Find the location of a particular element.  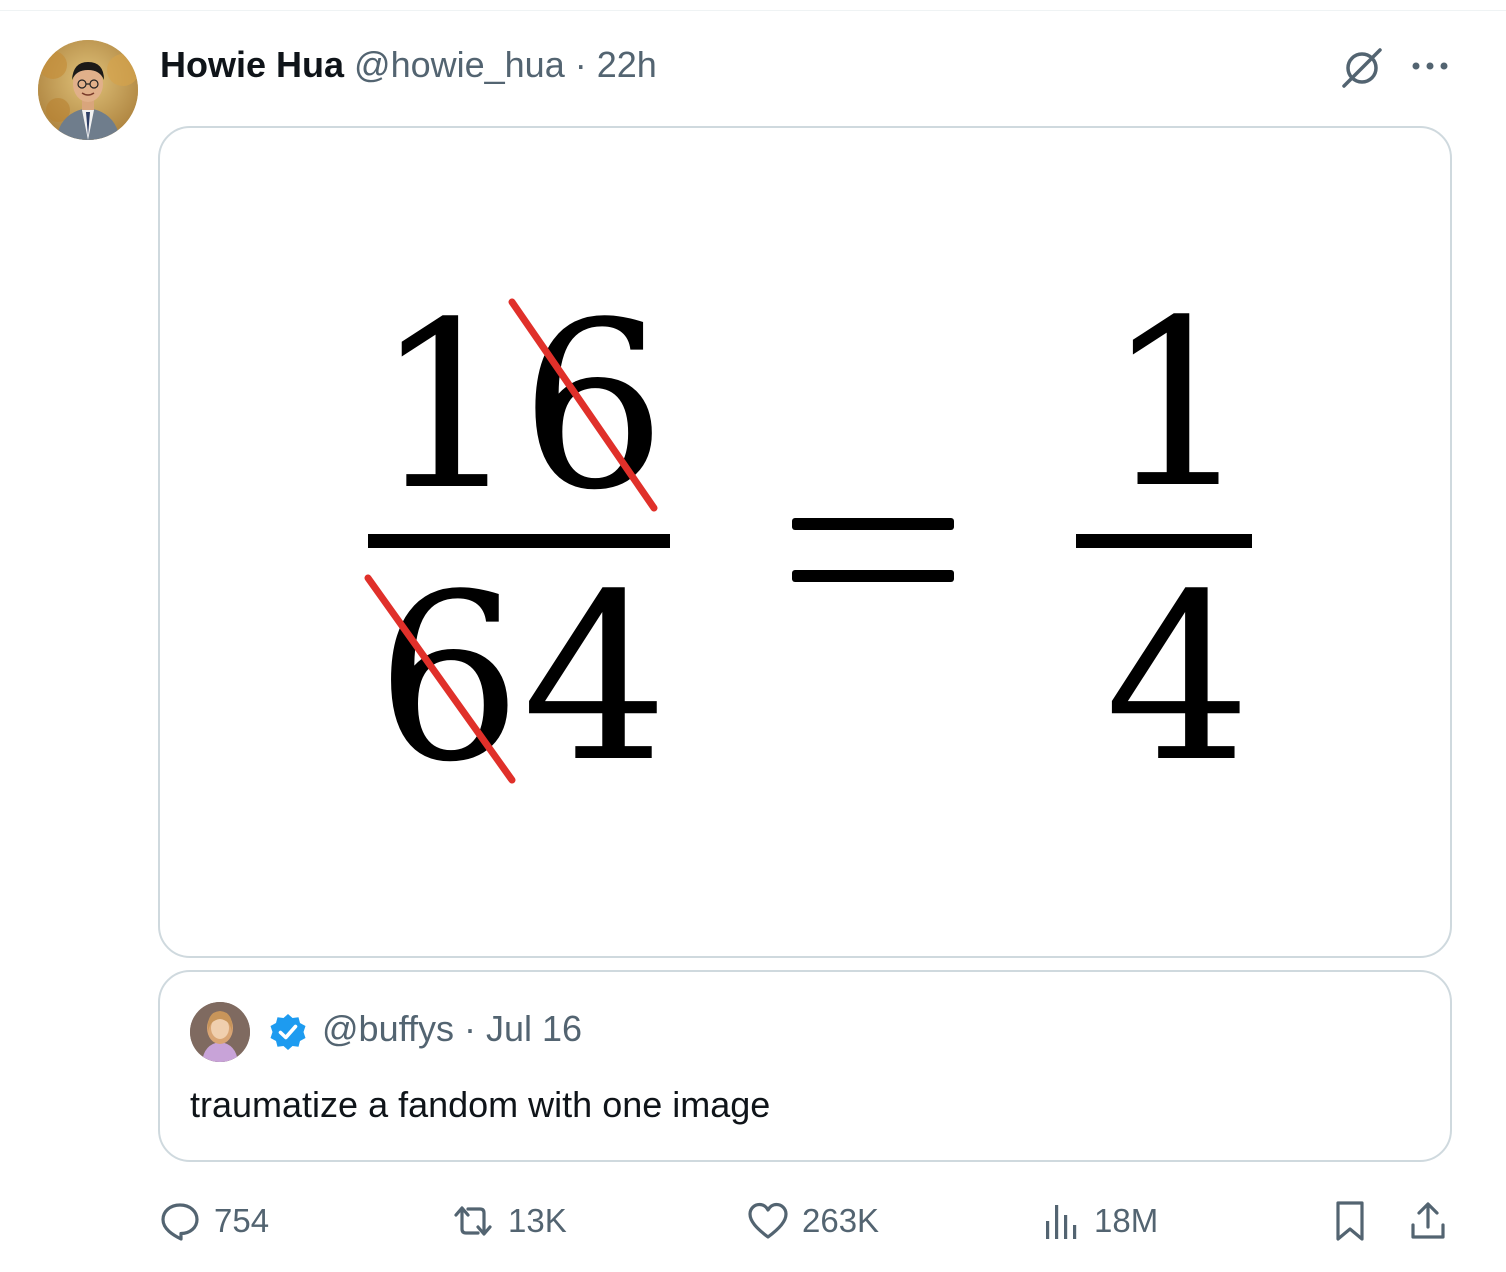

action-bar: 754 13K 263K 18M is located at coordinates (805, 1221).